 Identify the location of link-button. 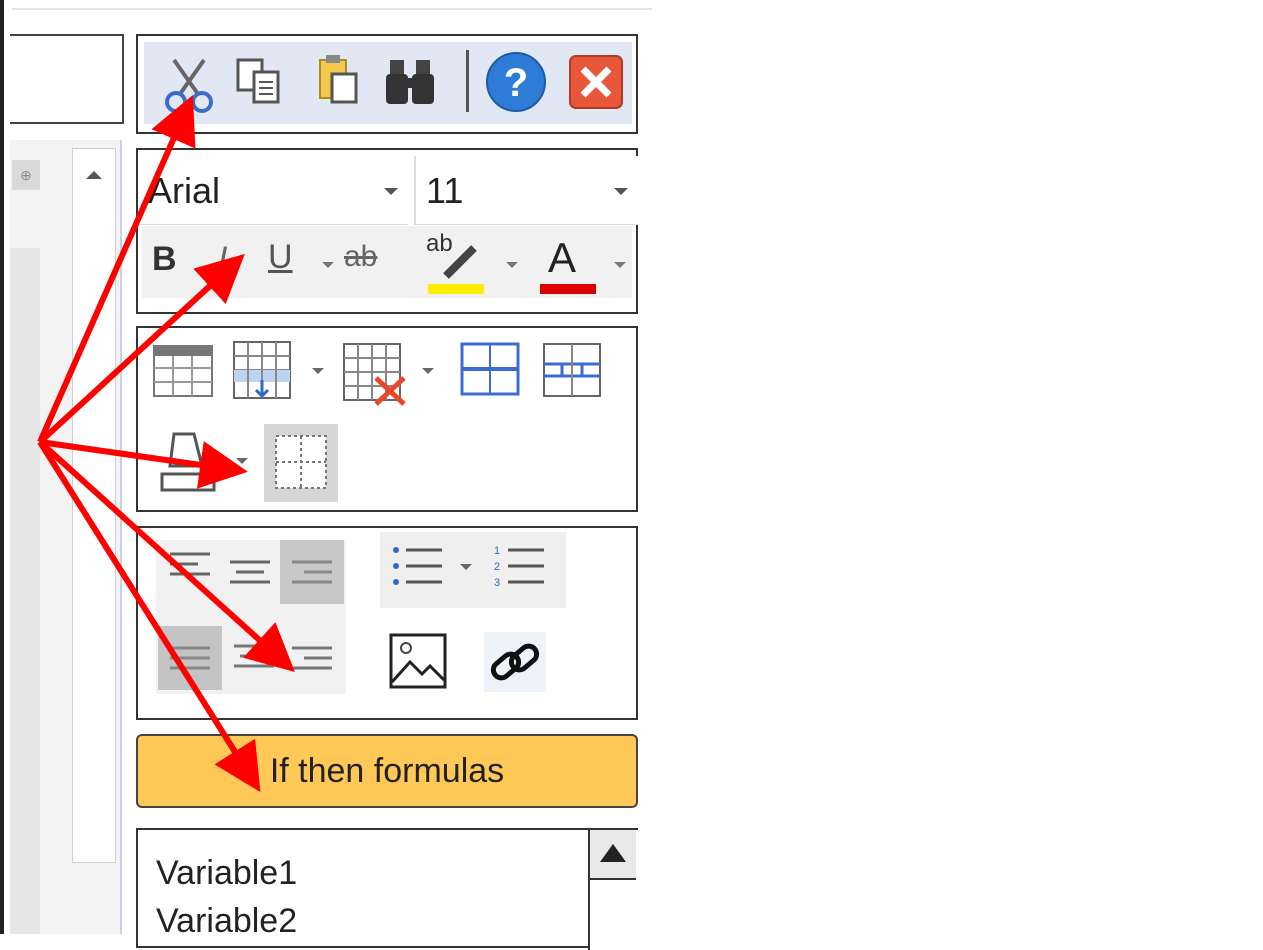
(515, 662).